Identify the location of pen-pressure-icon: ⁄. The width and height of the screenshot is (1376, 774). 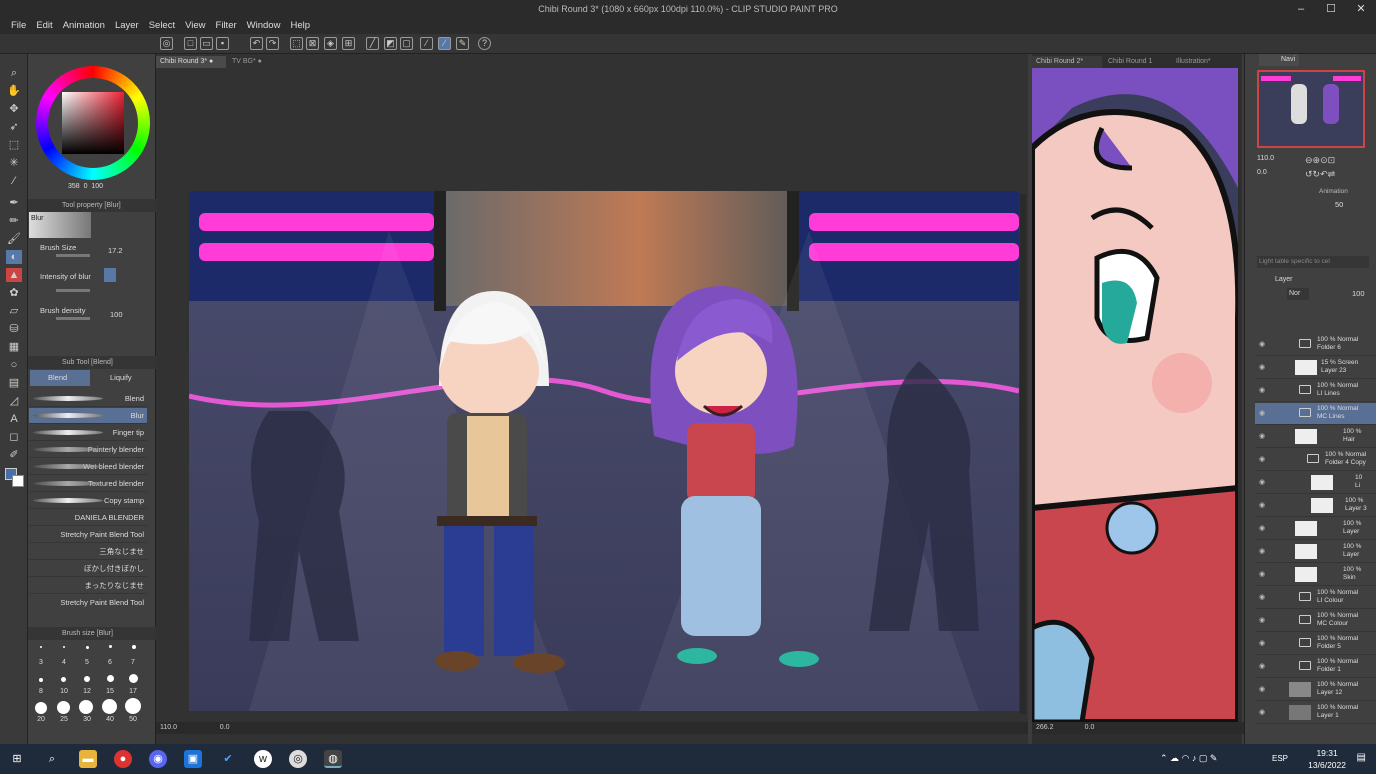
(426, 43).